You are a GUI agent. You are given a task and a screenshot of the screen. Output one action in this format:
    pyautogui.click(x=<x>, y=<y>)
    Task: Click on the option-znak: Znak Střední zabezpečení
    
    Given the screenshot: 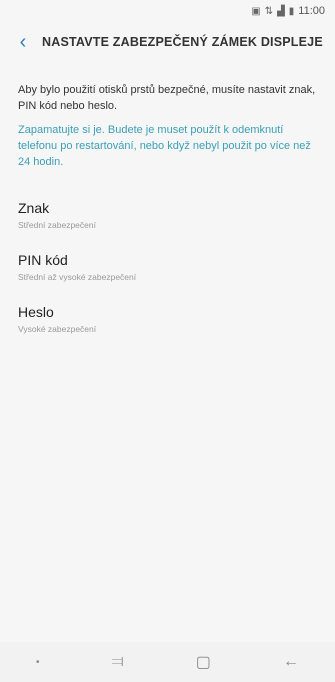 What is the action you would take?
    pyautogui.click(x=167, y=216)
    